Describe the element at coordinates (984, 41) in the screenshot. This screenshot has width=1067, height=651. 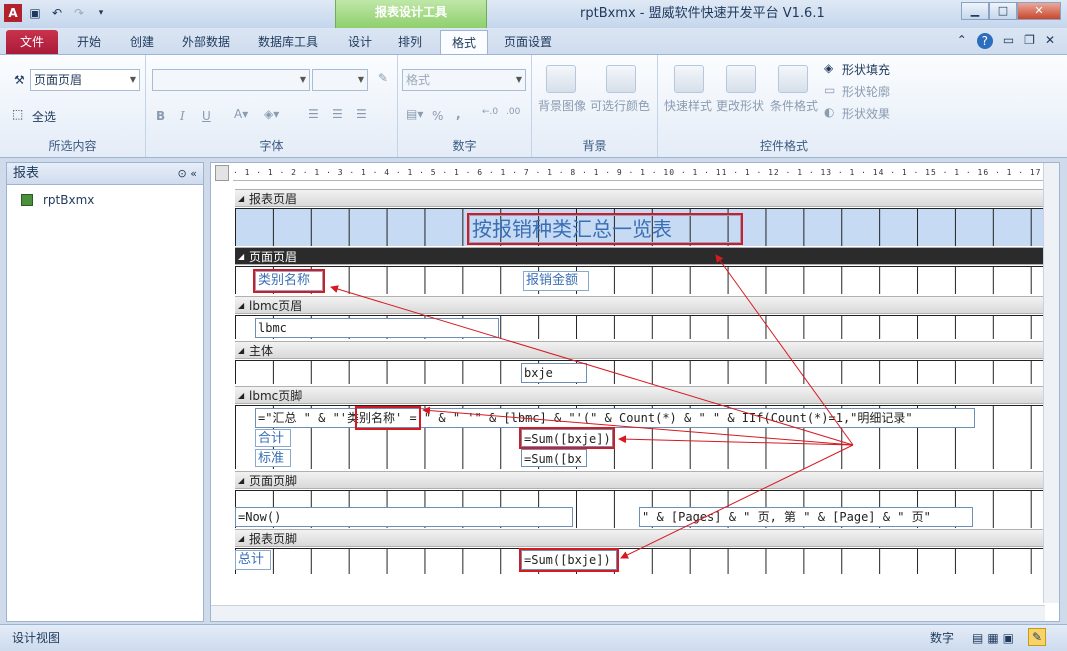
I see `help-icon: ?` at that location.